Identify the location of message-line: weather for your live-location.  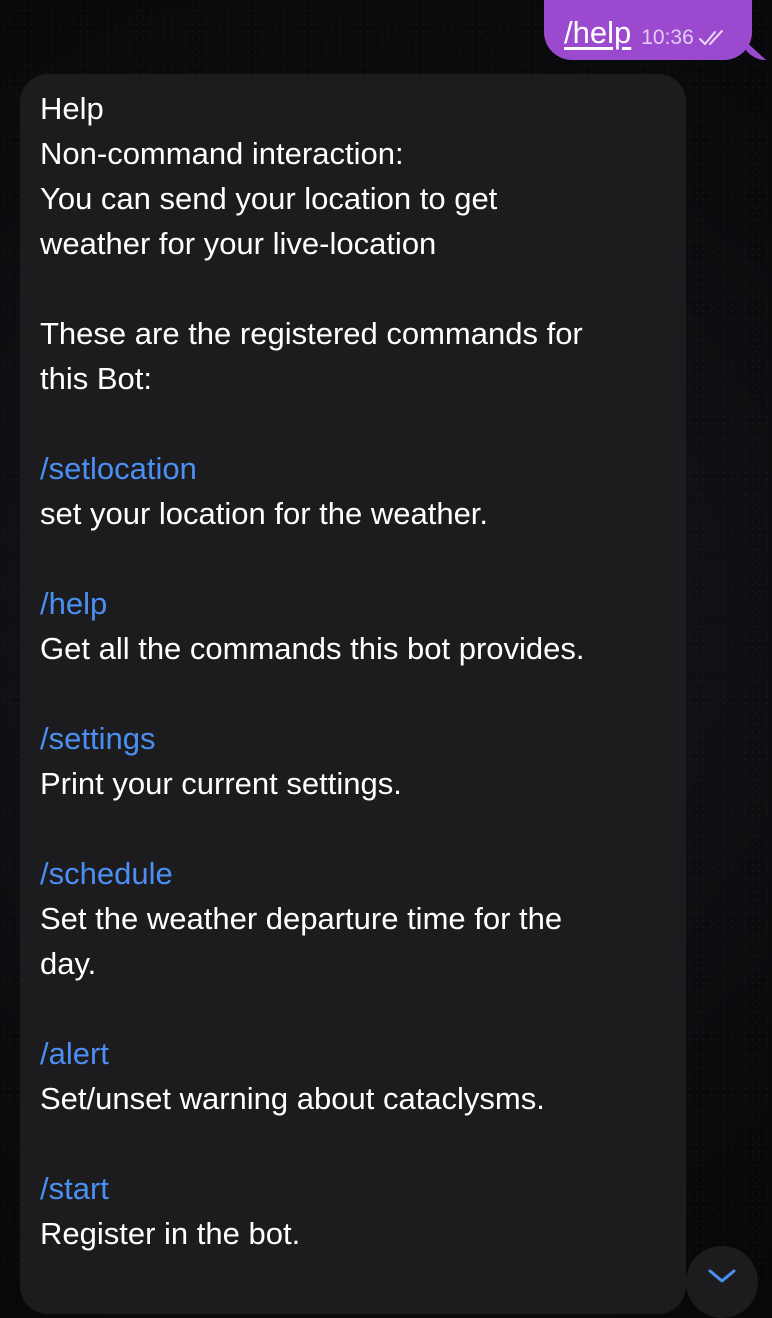
(238, 243).